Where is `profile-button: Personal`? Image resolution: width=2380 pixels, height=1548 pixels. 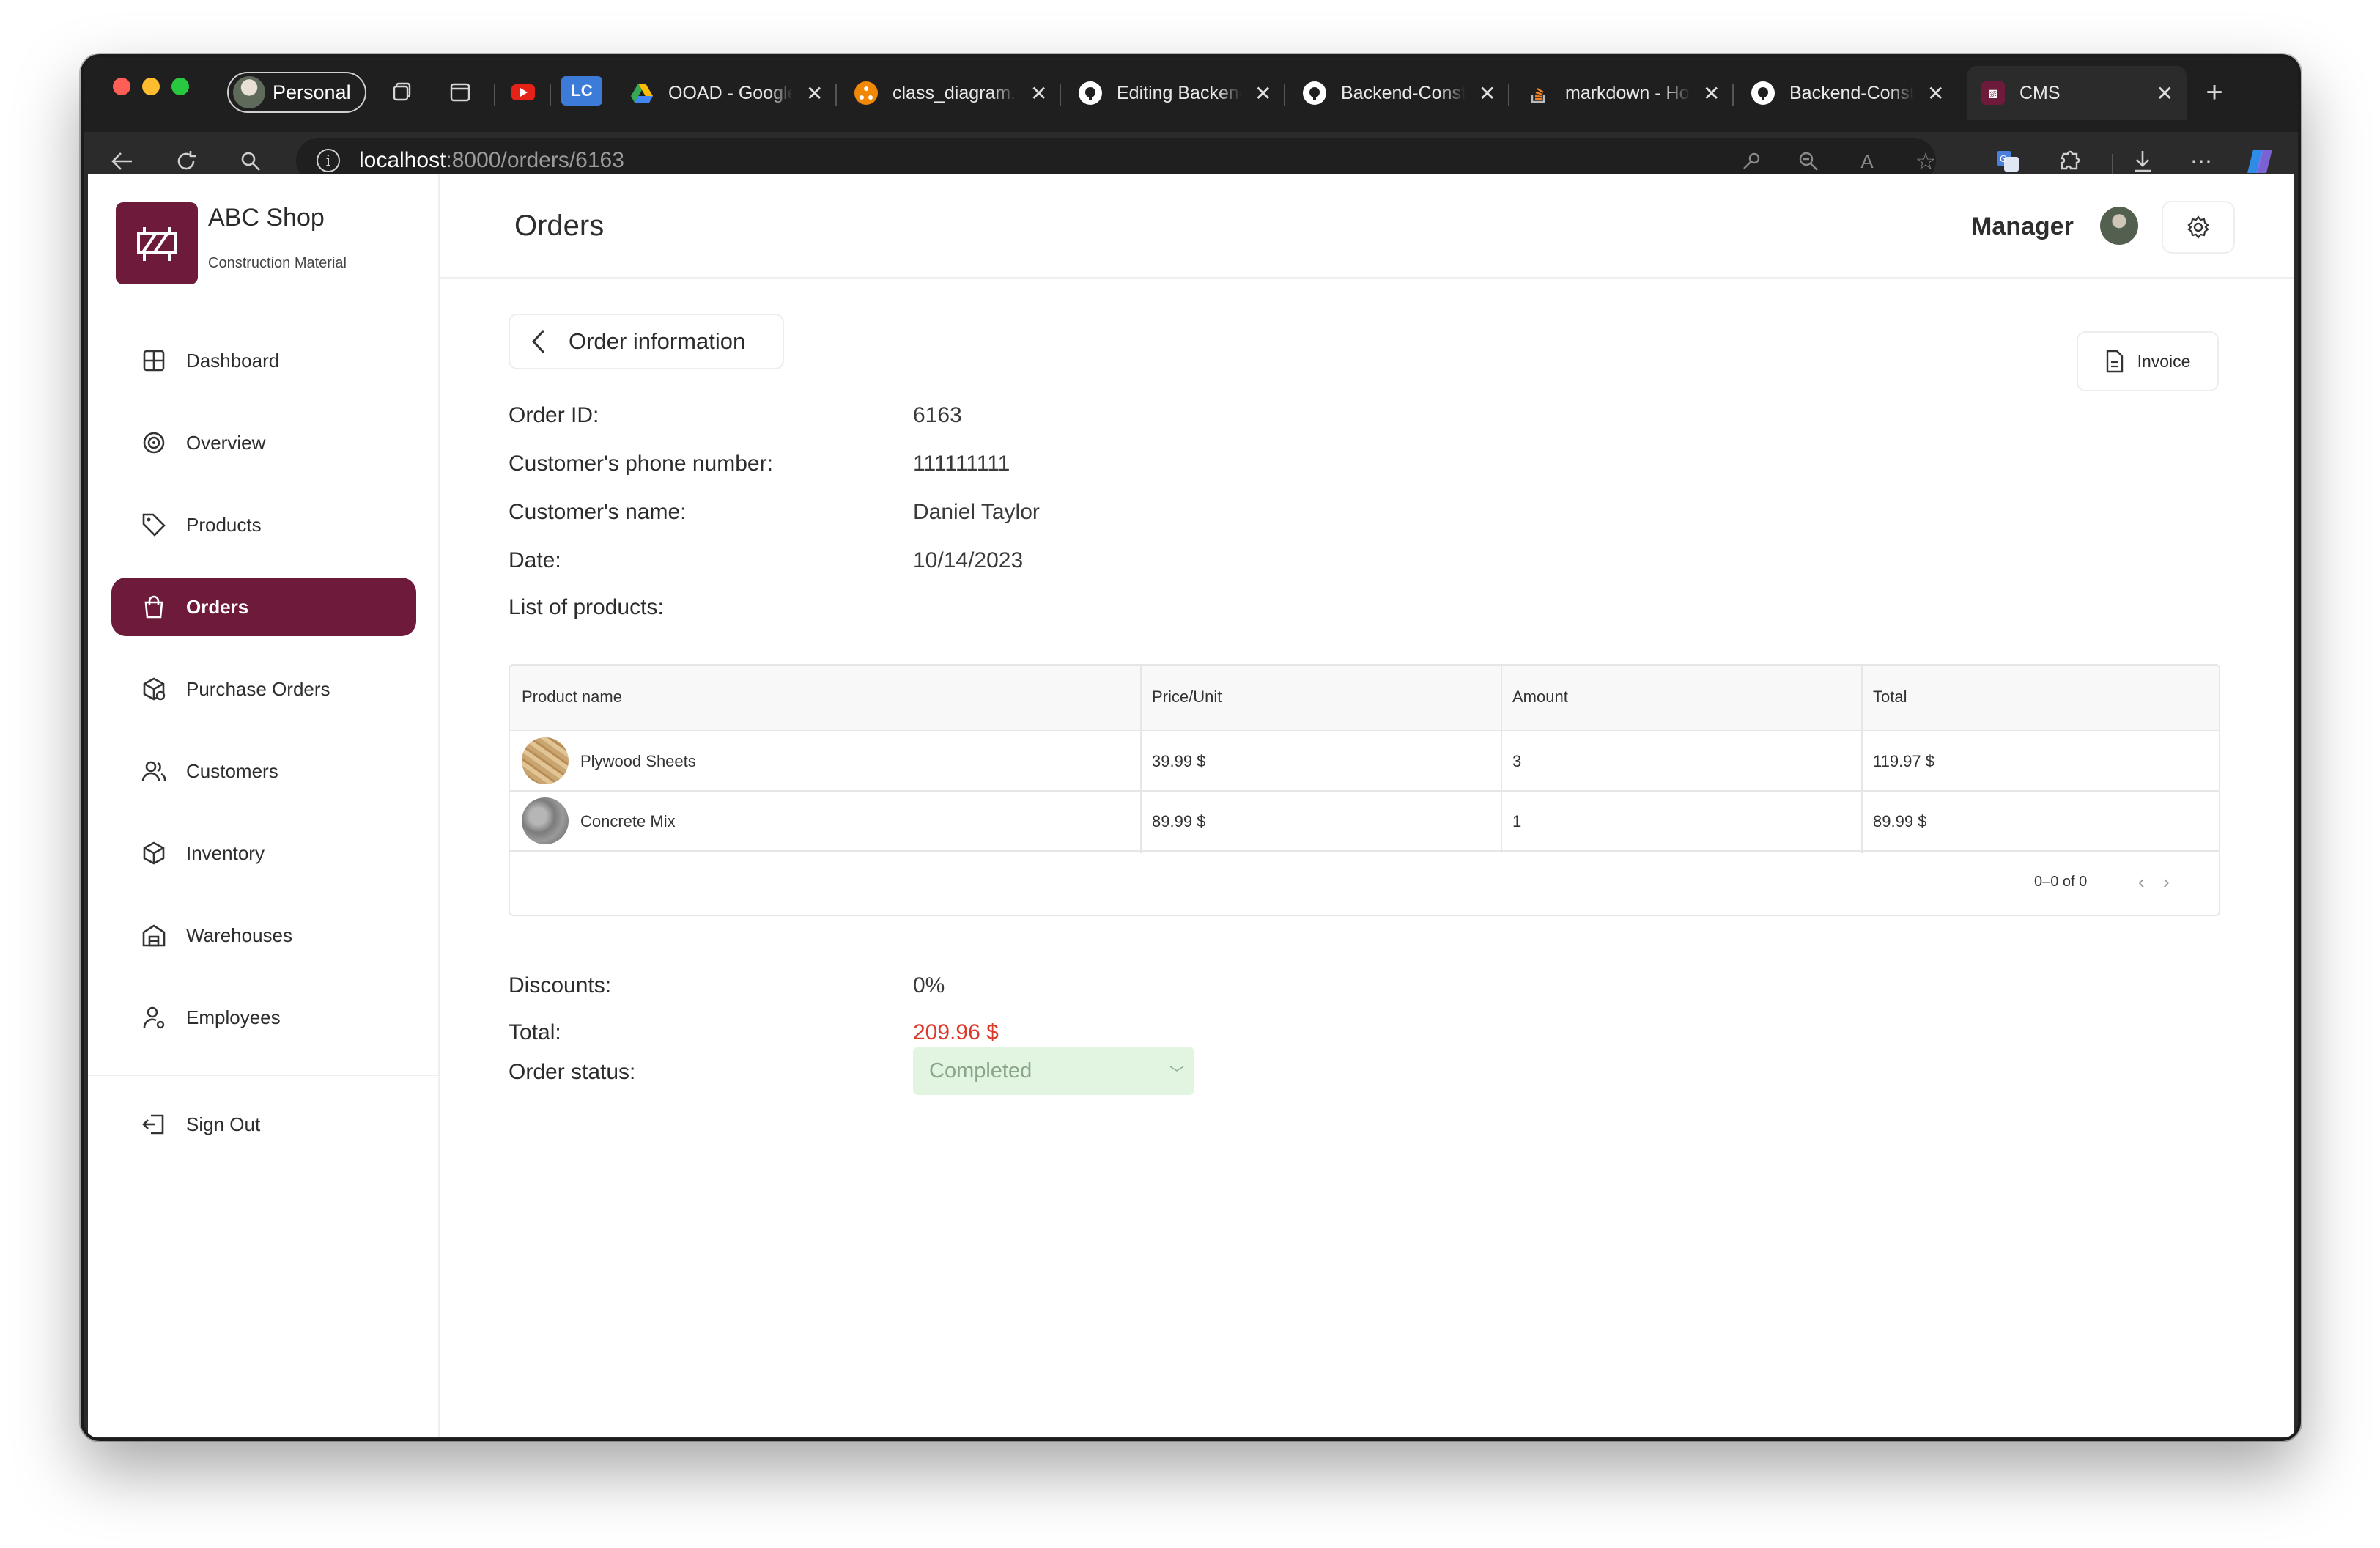 profile-button: Personal is located at coordinates (296, 92).